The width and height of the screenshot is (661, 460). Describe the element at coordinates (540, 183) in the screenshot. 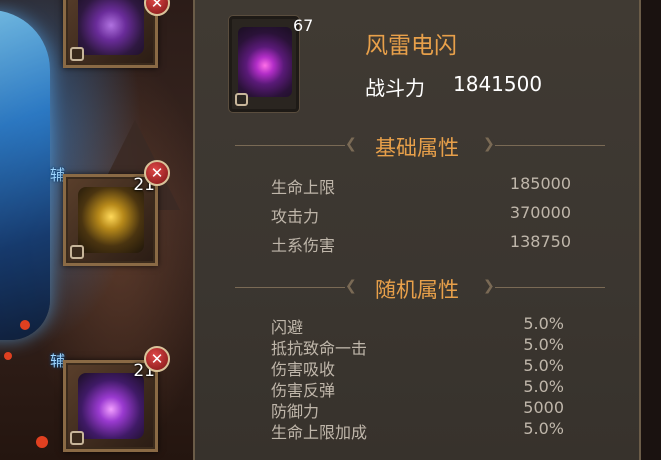

I see `stat-value: 185000` at that location.